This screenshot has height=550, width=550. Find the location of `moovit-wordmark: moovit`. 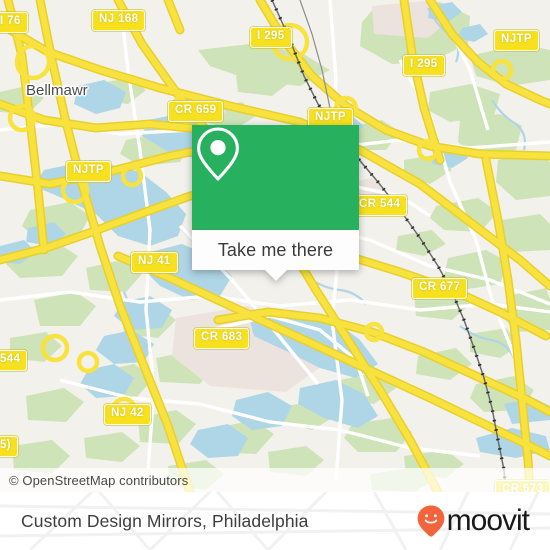

moovit-wordmark: moovit is located at coordinates (488, 520).